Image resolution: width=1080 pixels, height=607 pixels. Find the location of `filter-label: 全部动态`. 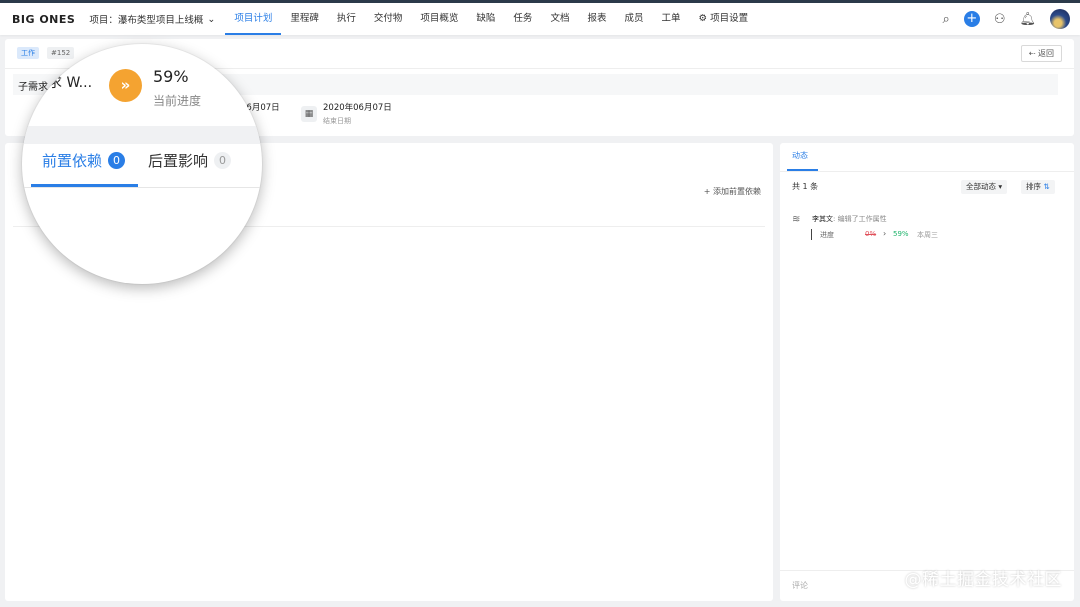

filter-label: 全部动态 is located at coordinates (981, 186).